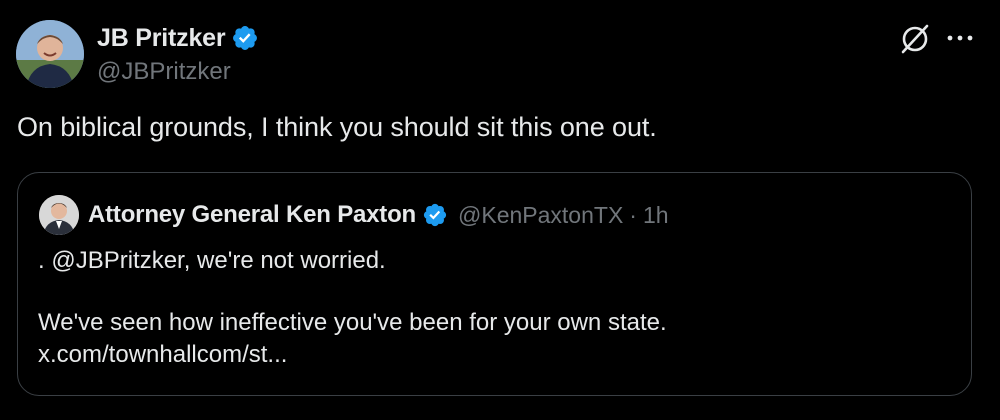 This screenshot has width=1000, height=420. What do you see at coordinates (161, 38) in the screenshot?
I see `author-display-name: JB Pritzker` at bounding box center [161, 38].